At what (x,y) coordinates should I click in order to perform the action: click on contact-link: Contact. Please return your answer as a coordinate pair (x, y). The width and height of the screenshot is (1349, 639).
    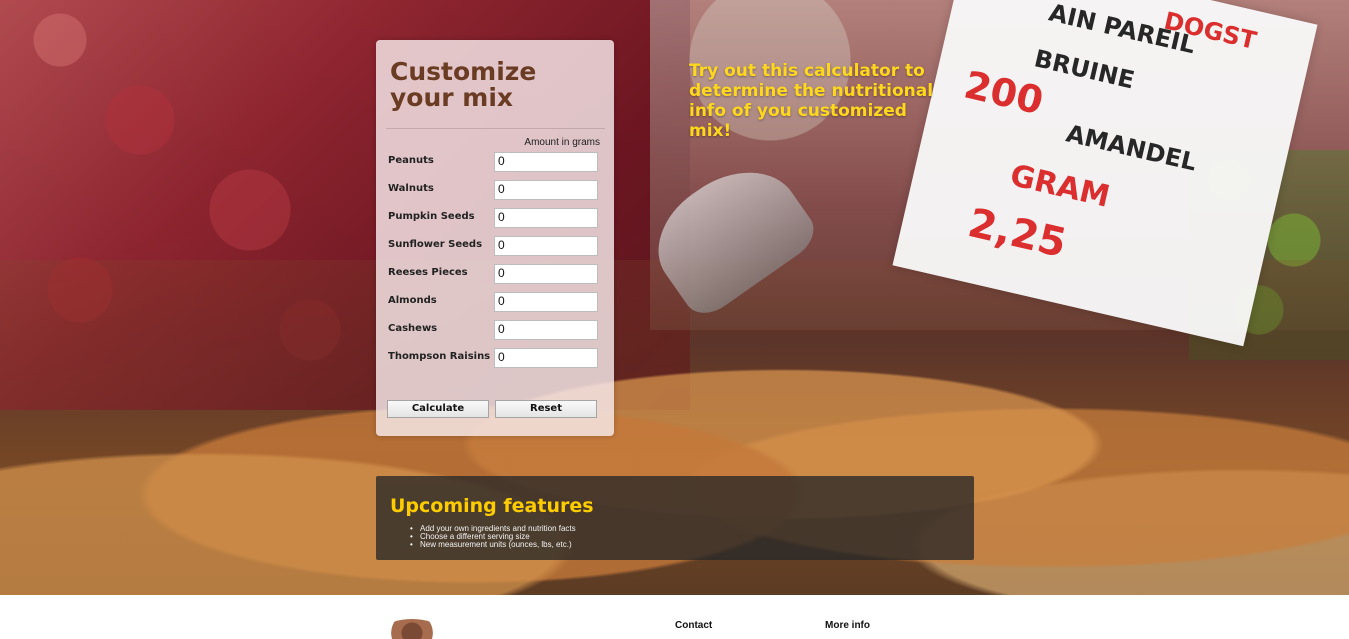
    Looking at the image, I should click on (693, 625).